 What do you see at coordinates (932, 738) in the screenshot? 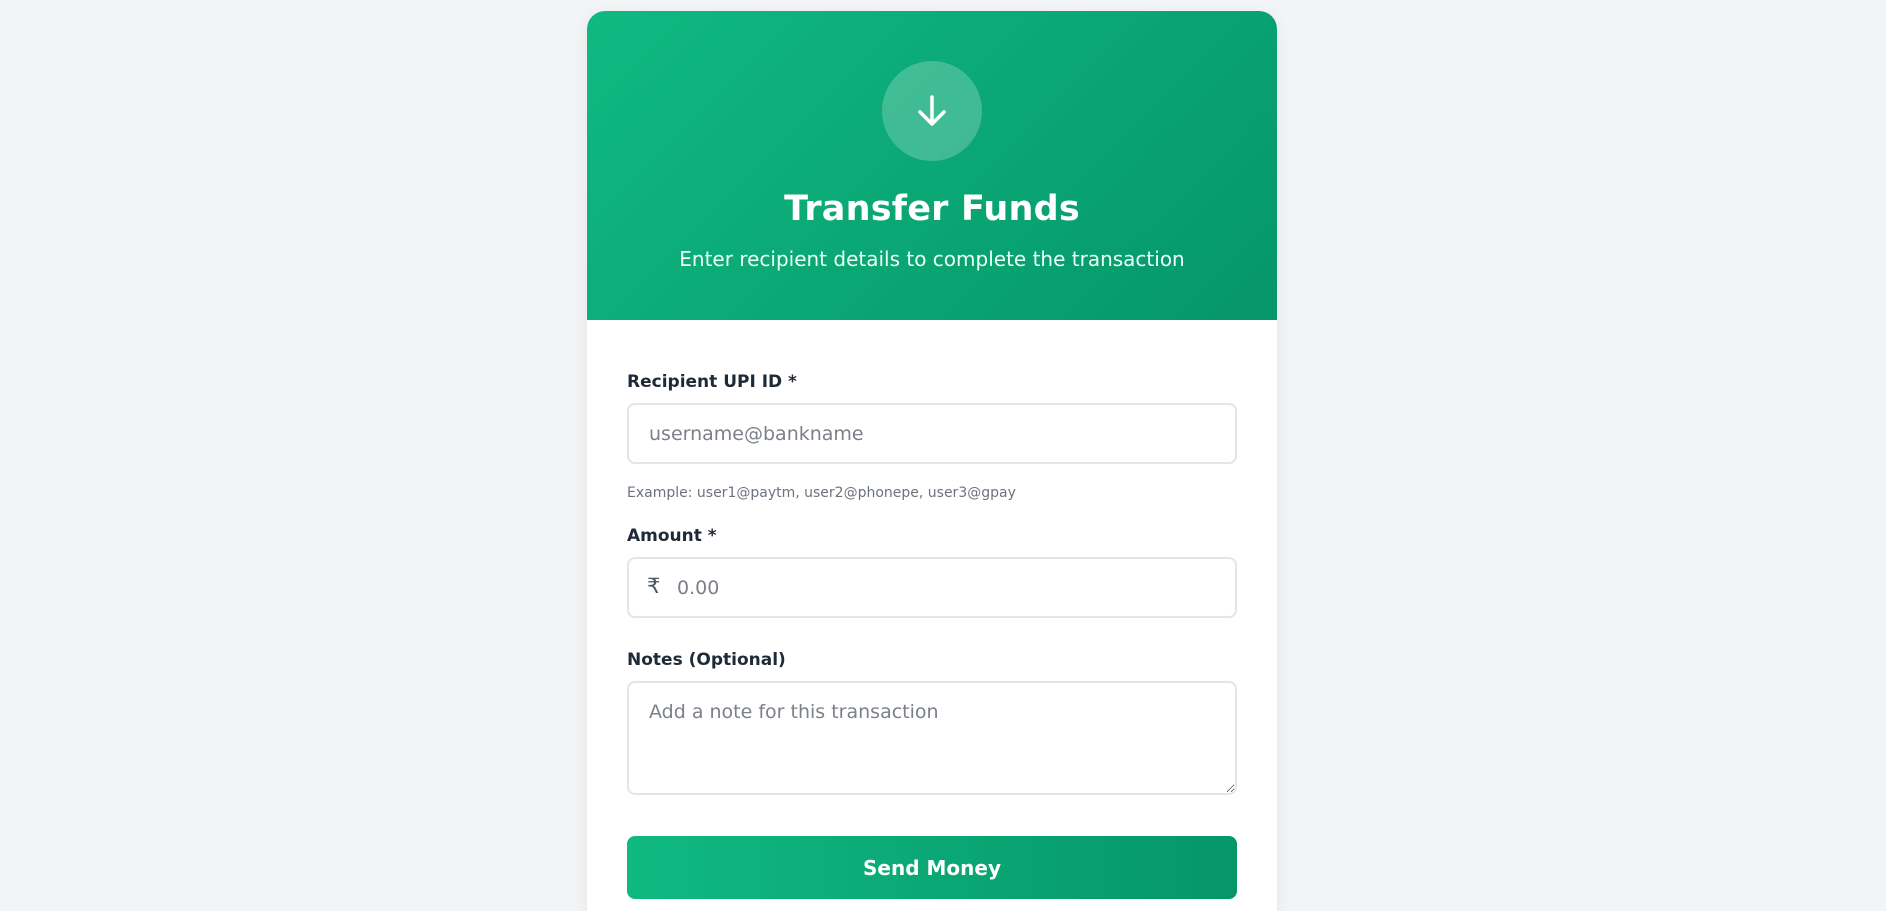
I see `notes-textarea` at bounding box center [932, 738].